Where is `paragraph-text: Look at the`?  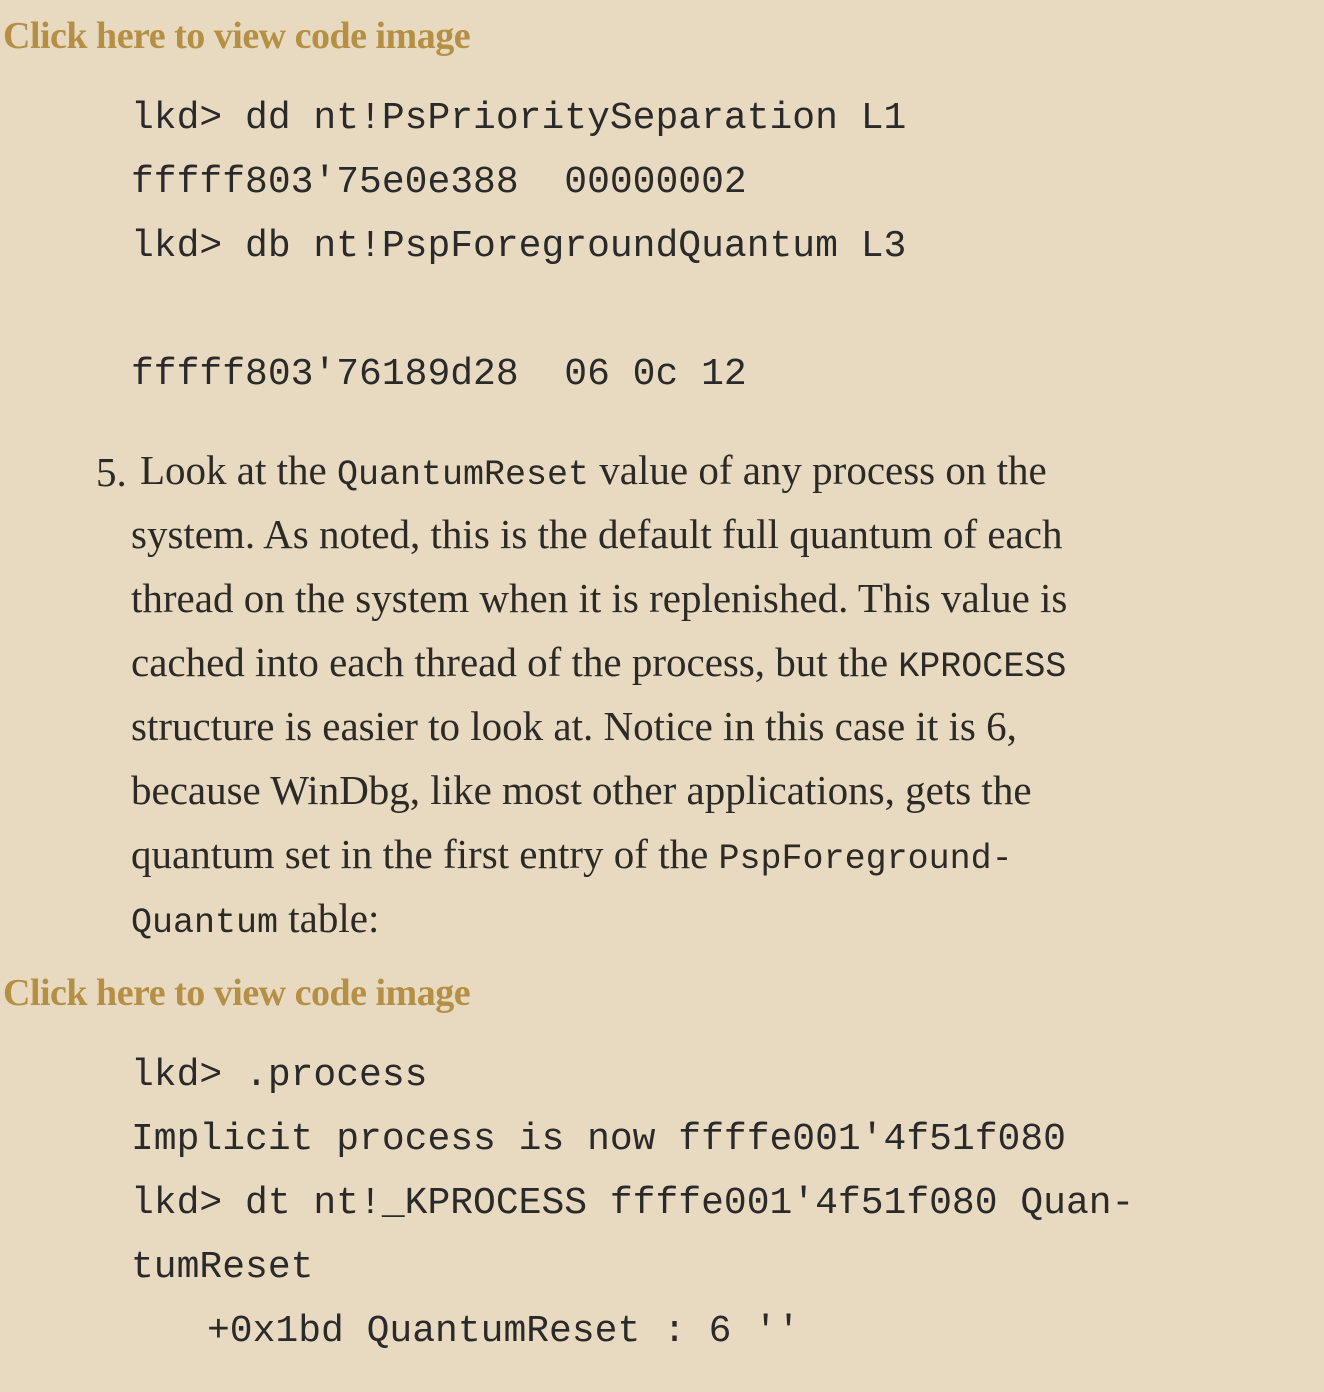
paragraph-text: Look at the is located at coordinates (238, 470).